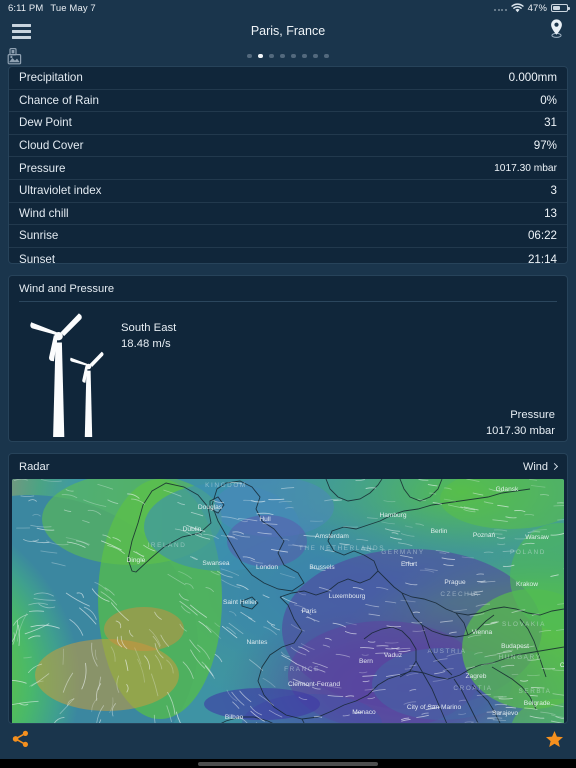 The image size is (576, 768). Describe the element at coordinates (550, 213) in the screenshot. I see `detail-value: 13` at that location.